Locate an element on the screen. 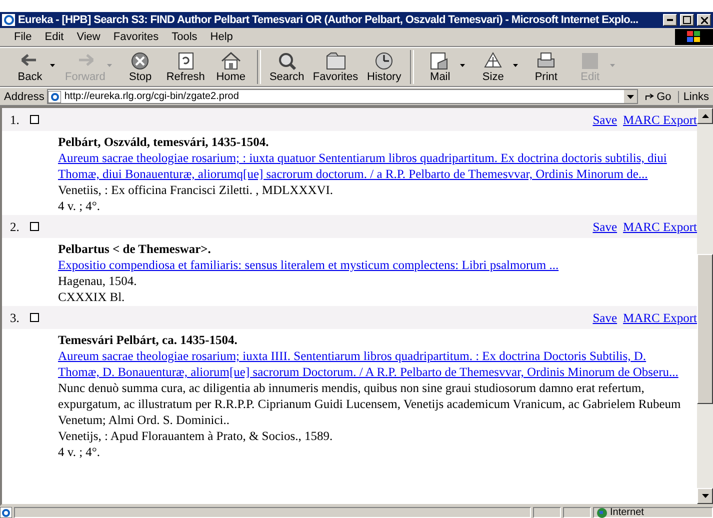 The height and width of the screenshot is (518, 713). browser-logo-icon is located at coordinates (8, 20).